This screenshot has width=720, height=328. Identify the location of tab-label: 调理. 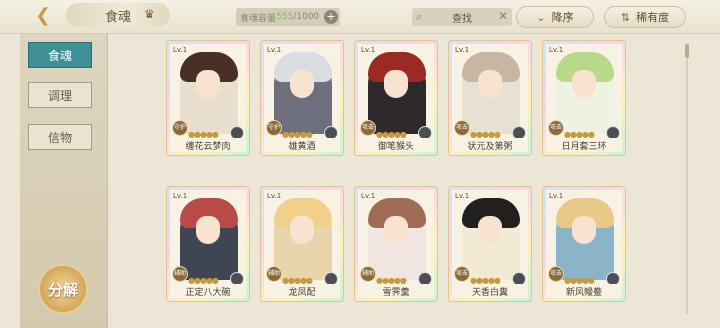
(59, 95).